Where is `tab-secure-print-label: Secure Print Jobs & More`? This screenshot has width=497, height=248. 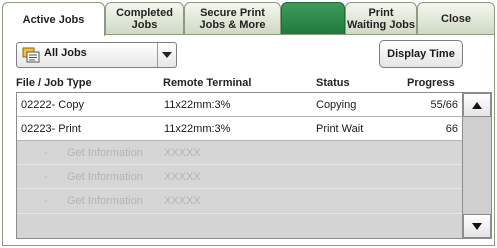
tab-secure-print-label: Secure Print Jobs & More is located at coordinates (232, 18).